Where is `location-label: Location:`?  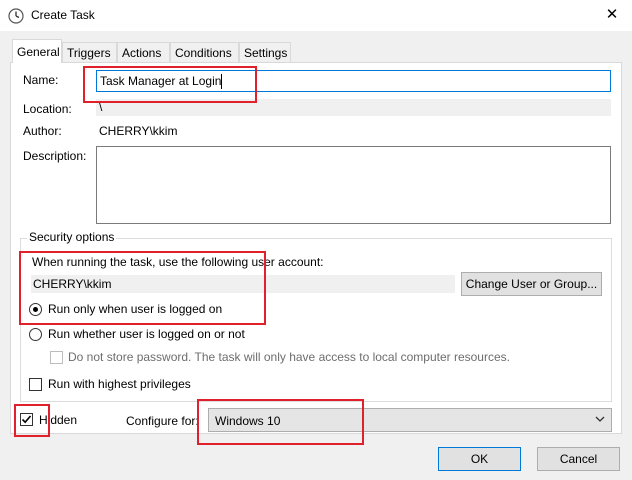 location-label: Location: is located at coordinates (47, 109).